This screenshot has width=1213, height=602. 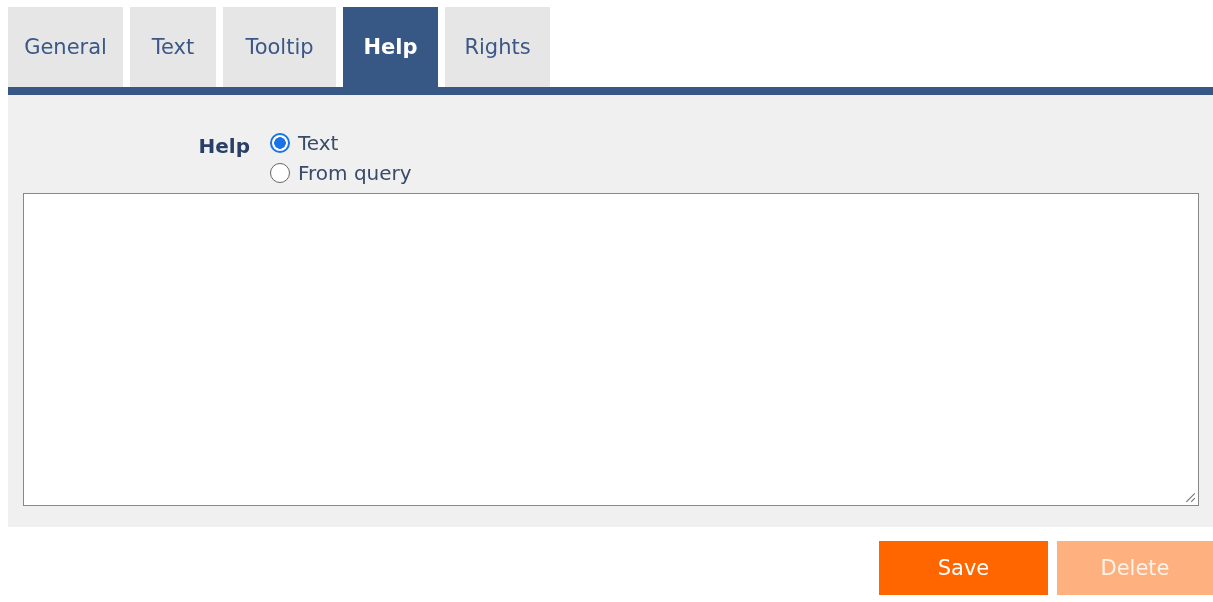 What do you see at coordinates (390, 47) in the screenshot?
I see `tab: Help` at bounding box center [390, 47].